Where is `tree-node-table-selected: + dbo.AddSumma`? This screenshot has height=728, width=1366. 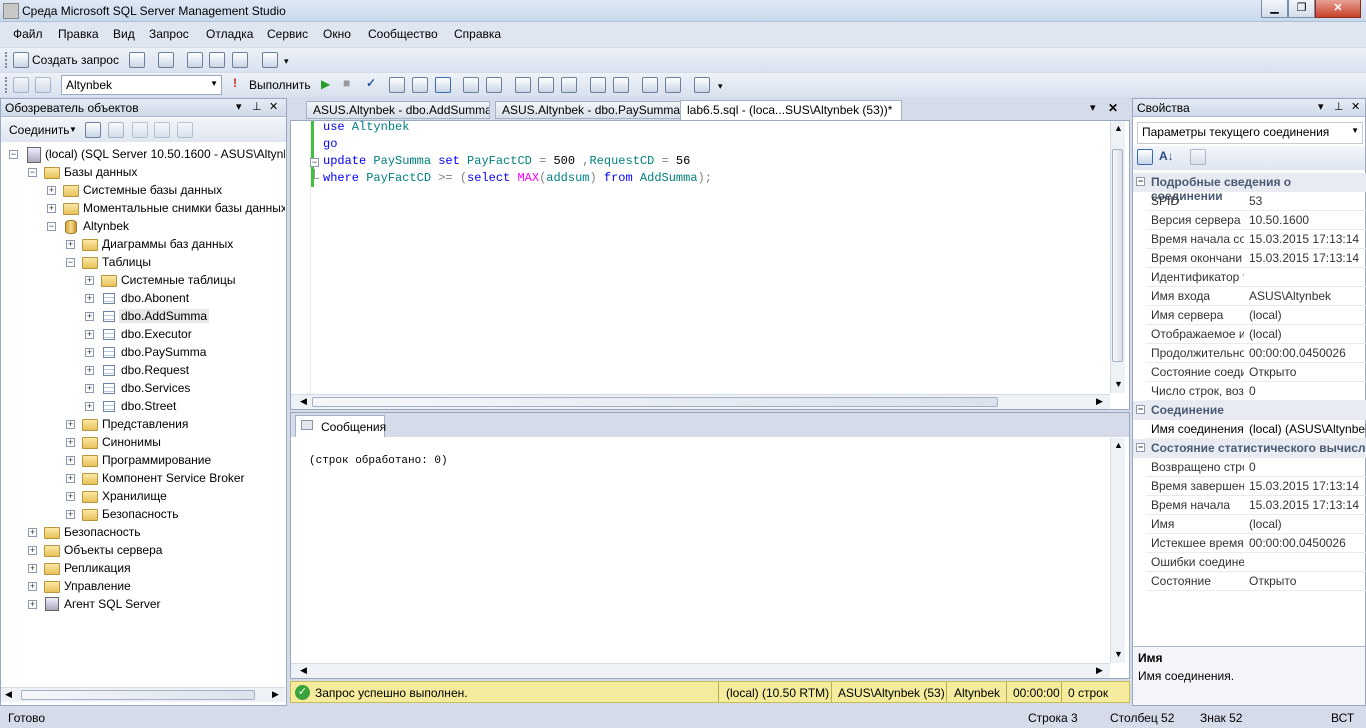 tree-node-table-selected: + dbo.AddSumma is located at coordinates (143, 317).